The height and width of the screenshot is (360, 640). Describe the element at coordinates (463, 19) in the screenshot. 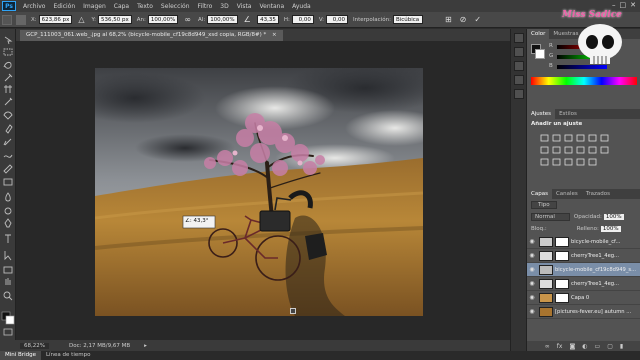

I see `cancel-icon: ⊘` at that location.